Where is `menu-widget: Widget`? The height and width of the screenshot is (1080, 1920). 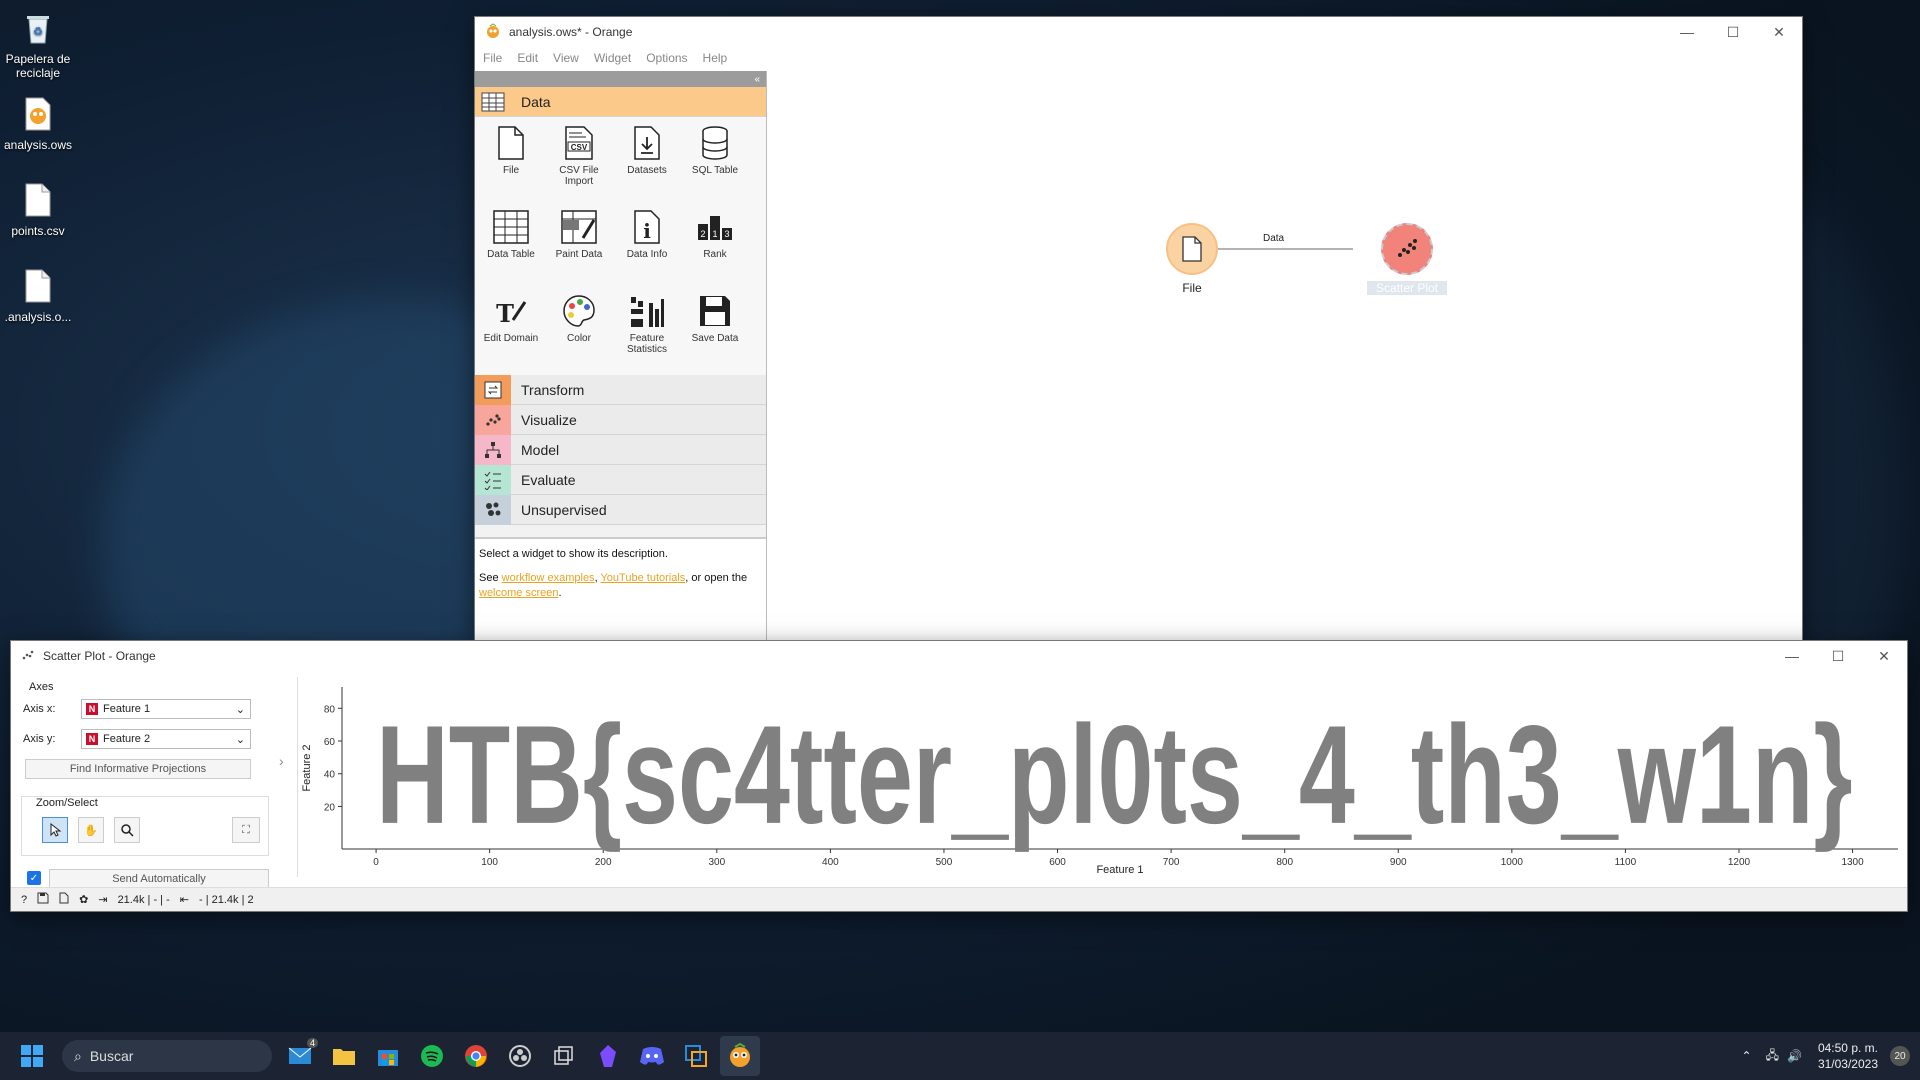
menu-widget: Widget is located at coordinates (612, 58).